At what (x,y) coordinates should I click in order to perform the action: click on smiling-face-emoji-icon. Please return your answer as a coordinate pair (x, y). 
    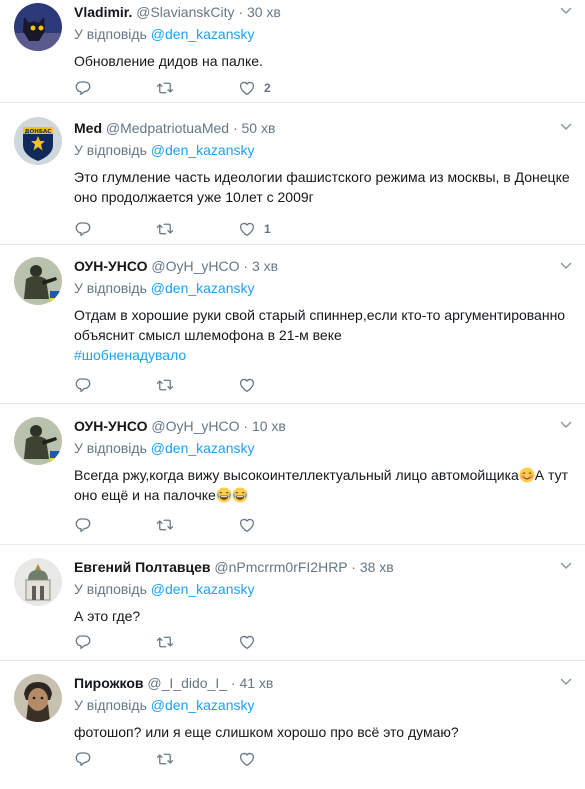
    Looking at the image, I should click on (527, 475).